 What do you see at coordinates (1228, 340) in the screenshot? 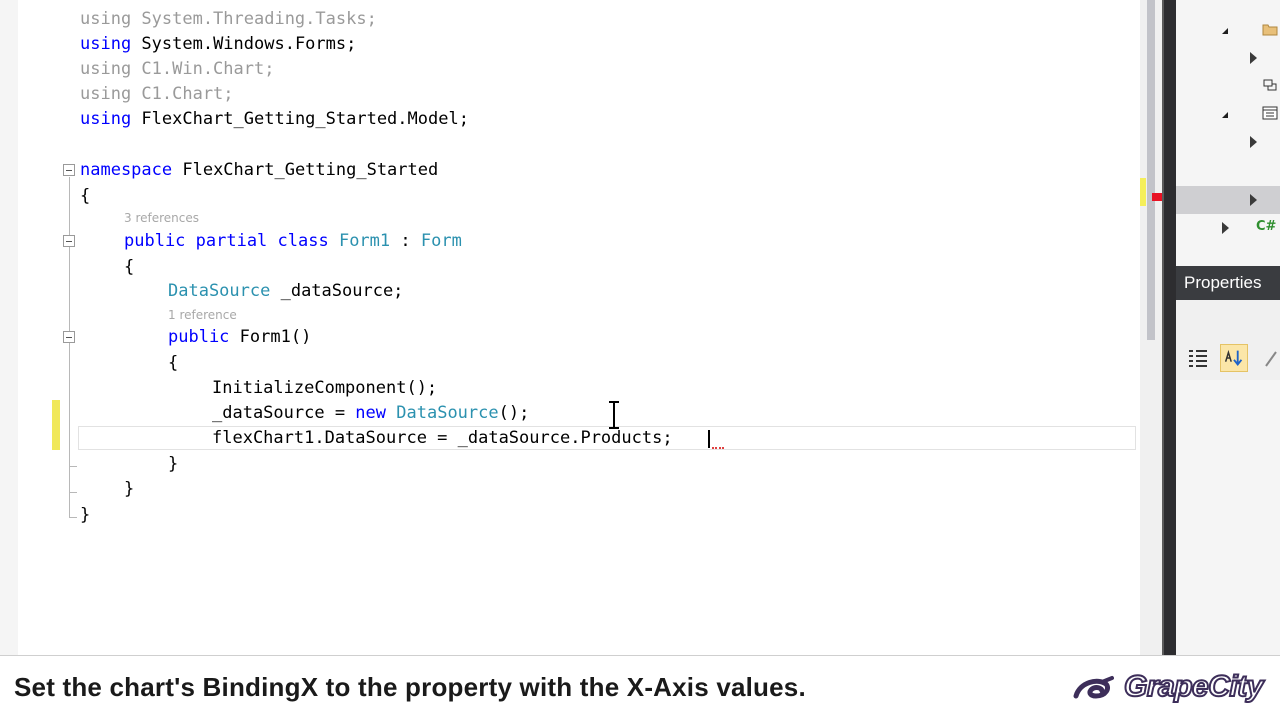
I see `properties-toolbar` at bounding box center [1228, 340].